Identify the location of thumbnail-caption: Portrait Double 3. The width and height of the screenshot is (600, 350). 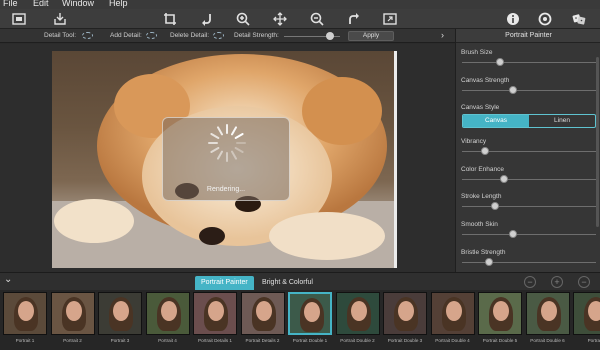
(405, 340).